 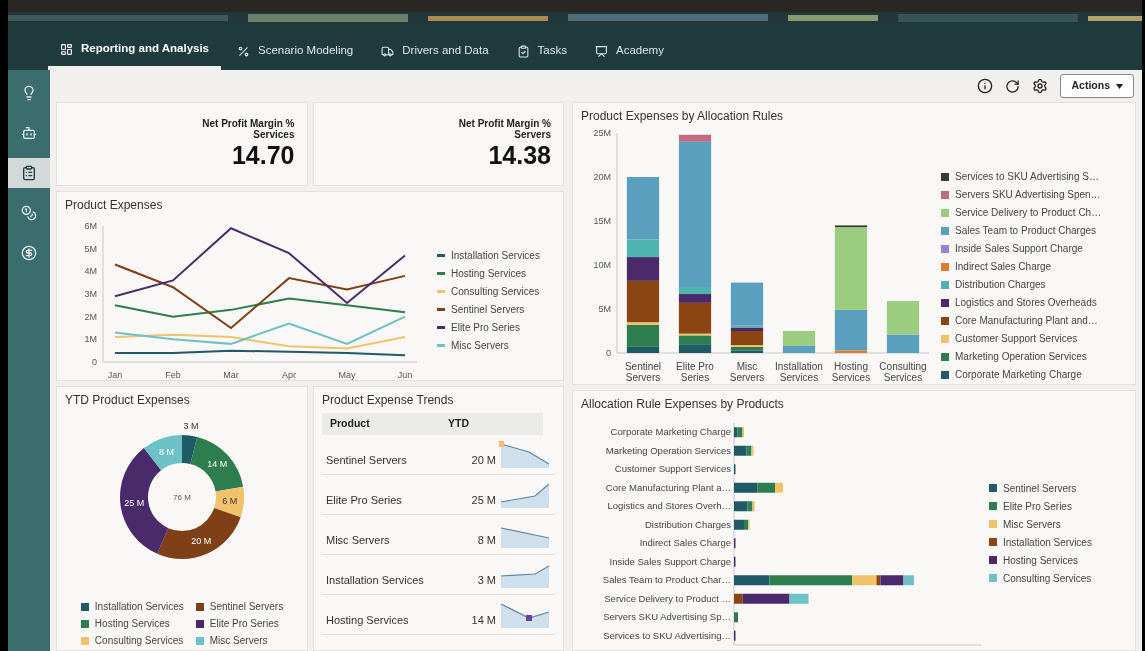 What do you see at coordinates (687, 524) in the screenshot?
I see `category-label: Distribution Charges` at bounding box center [687, 524].